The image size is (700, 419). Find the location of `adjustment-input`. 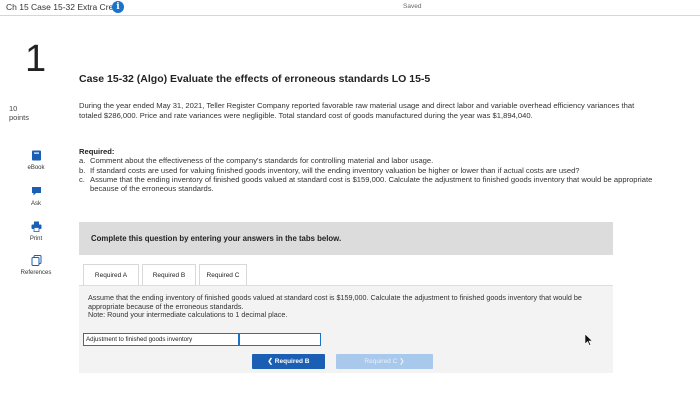

adjustment-input is located at coordinates (280, 339).